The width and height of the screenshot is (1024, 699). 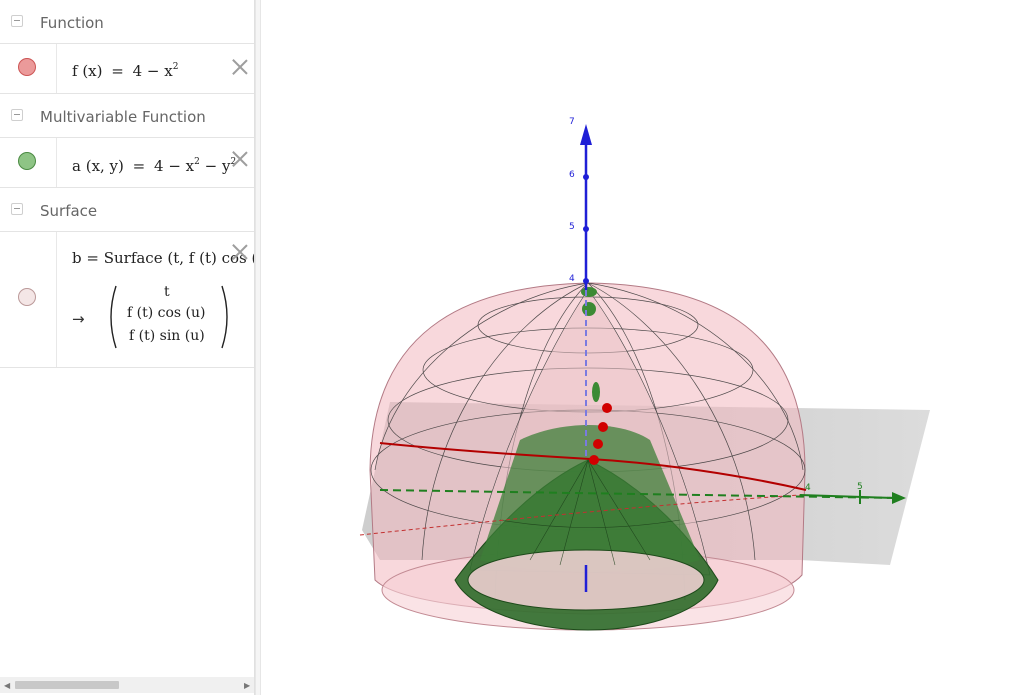 What do you see at coordinates (166, 313) in the screenshot?
I see `matrix-row-2: f (t) cos (u)` at bounding box center [166, 313].